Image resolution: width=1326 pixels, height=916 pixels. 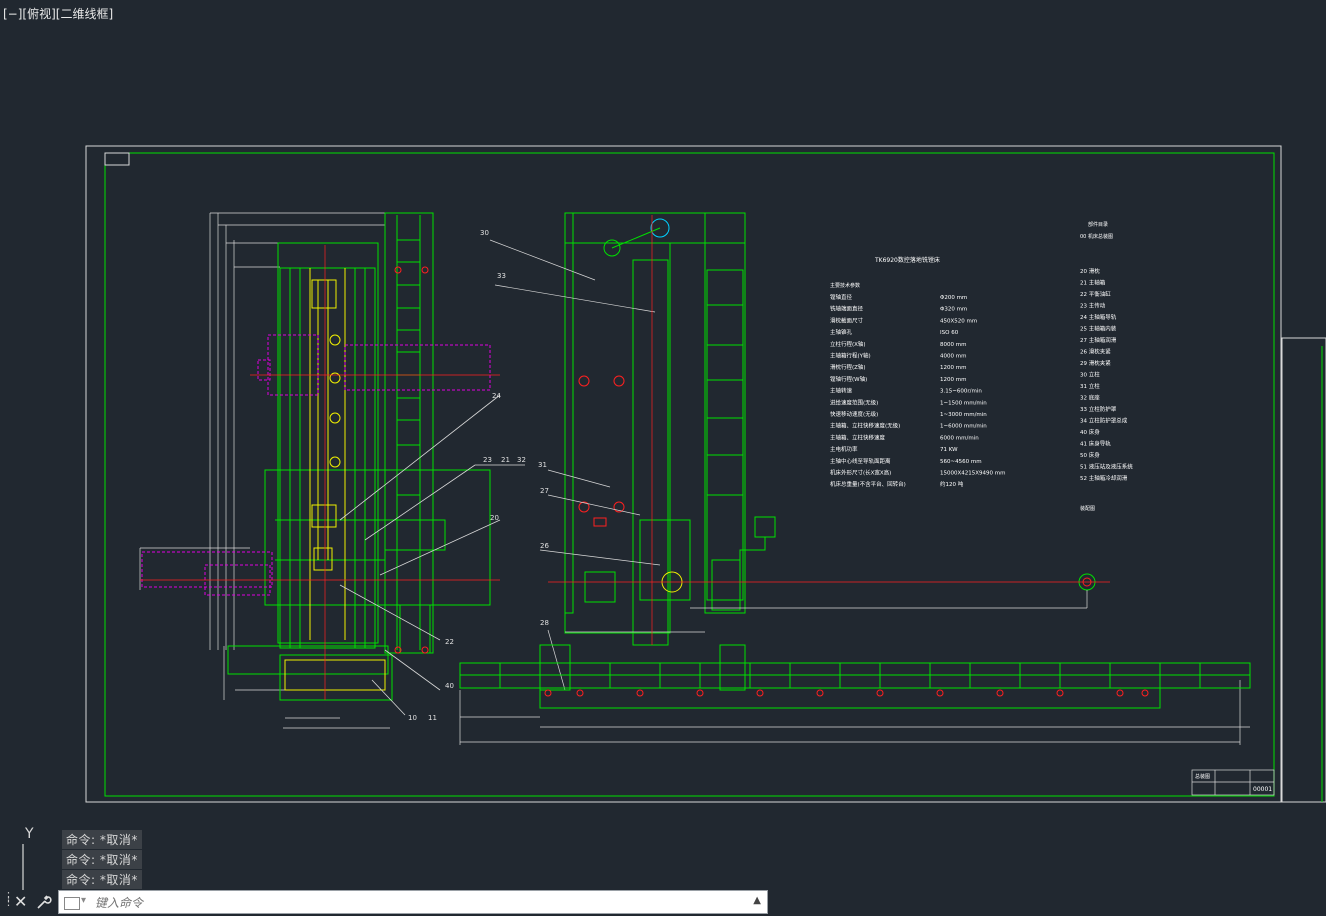 What do you see at coordinates (501, 276) in the screenshot?
I see `callout-33: 33` at bounding box center [501, 276].